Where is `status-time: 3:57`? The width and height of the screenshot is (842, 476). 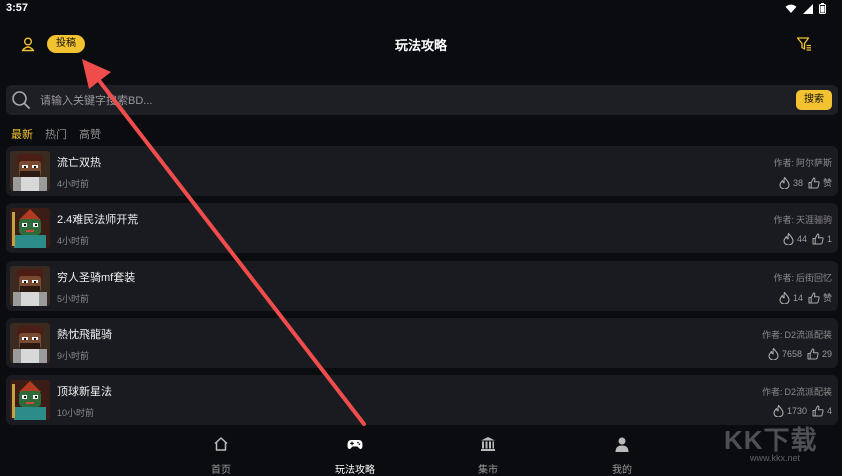
status-time: 3:57 is located at coordinates (17, 8).